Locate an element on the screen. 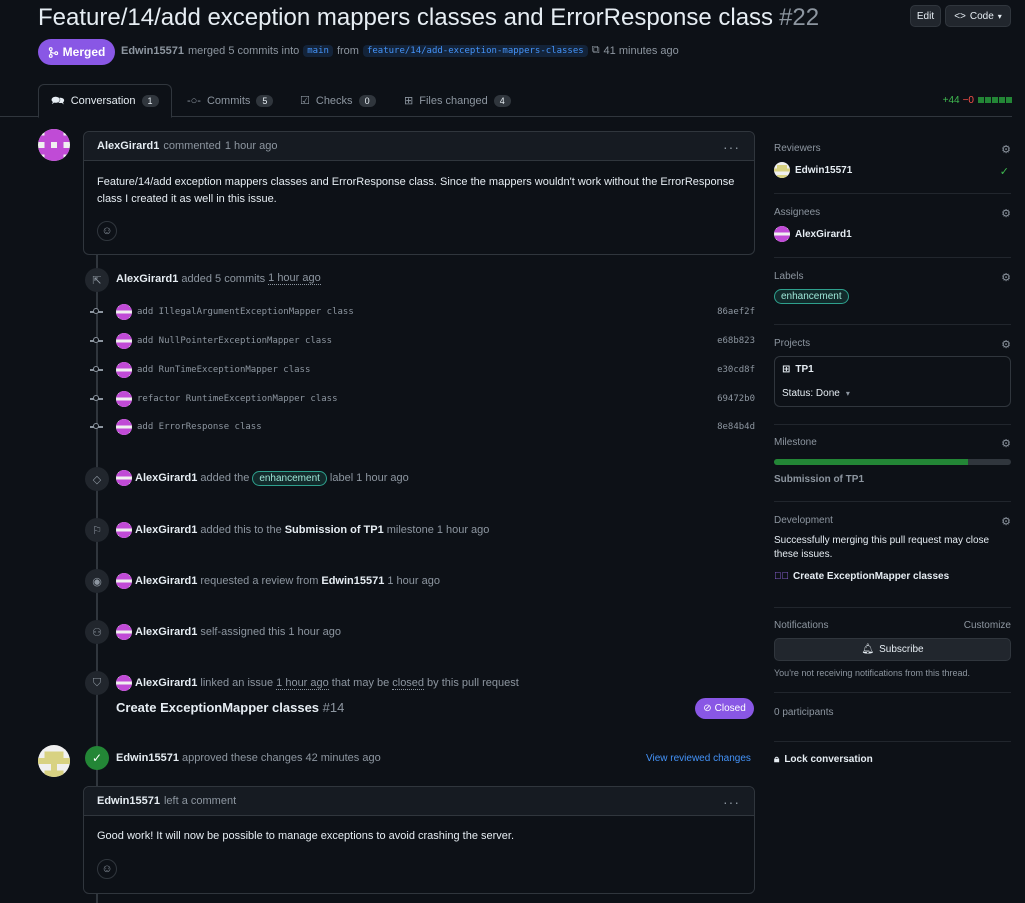 Image resolution: width=1025 pixels, height=903 pixels. commit-message: add RunTimeExceptionMapper class is located at coordinates (223, 370).